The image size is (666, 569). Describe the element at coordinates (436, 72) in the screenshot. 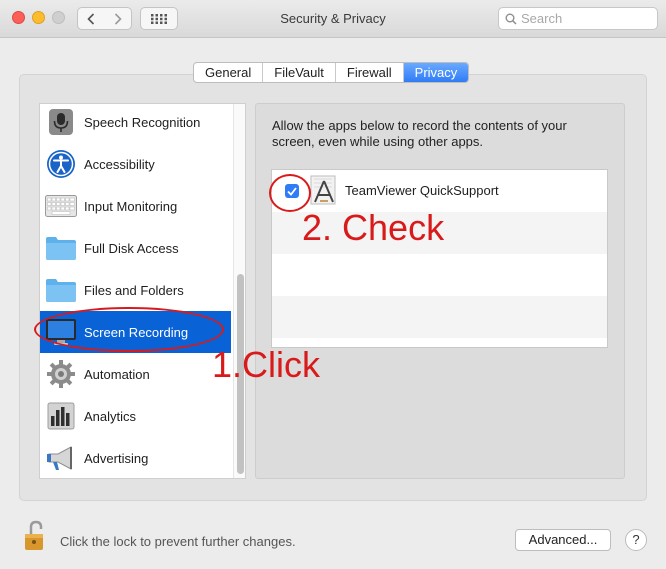

I see `tab-privacy: Privacy` at that location.